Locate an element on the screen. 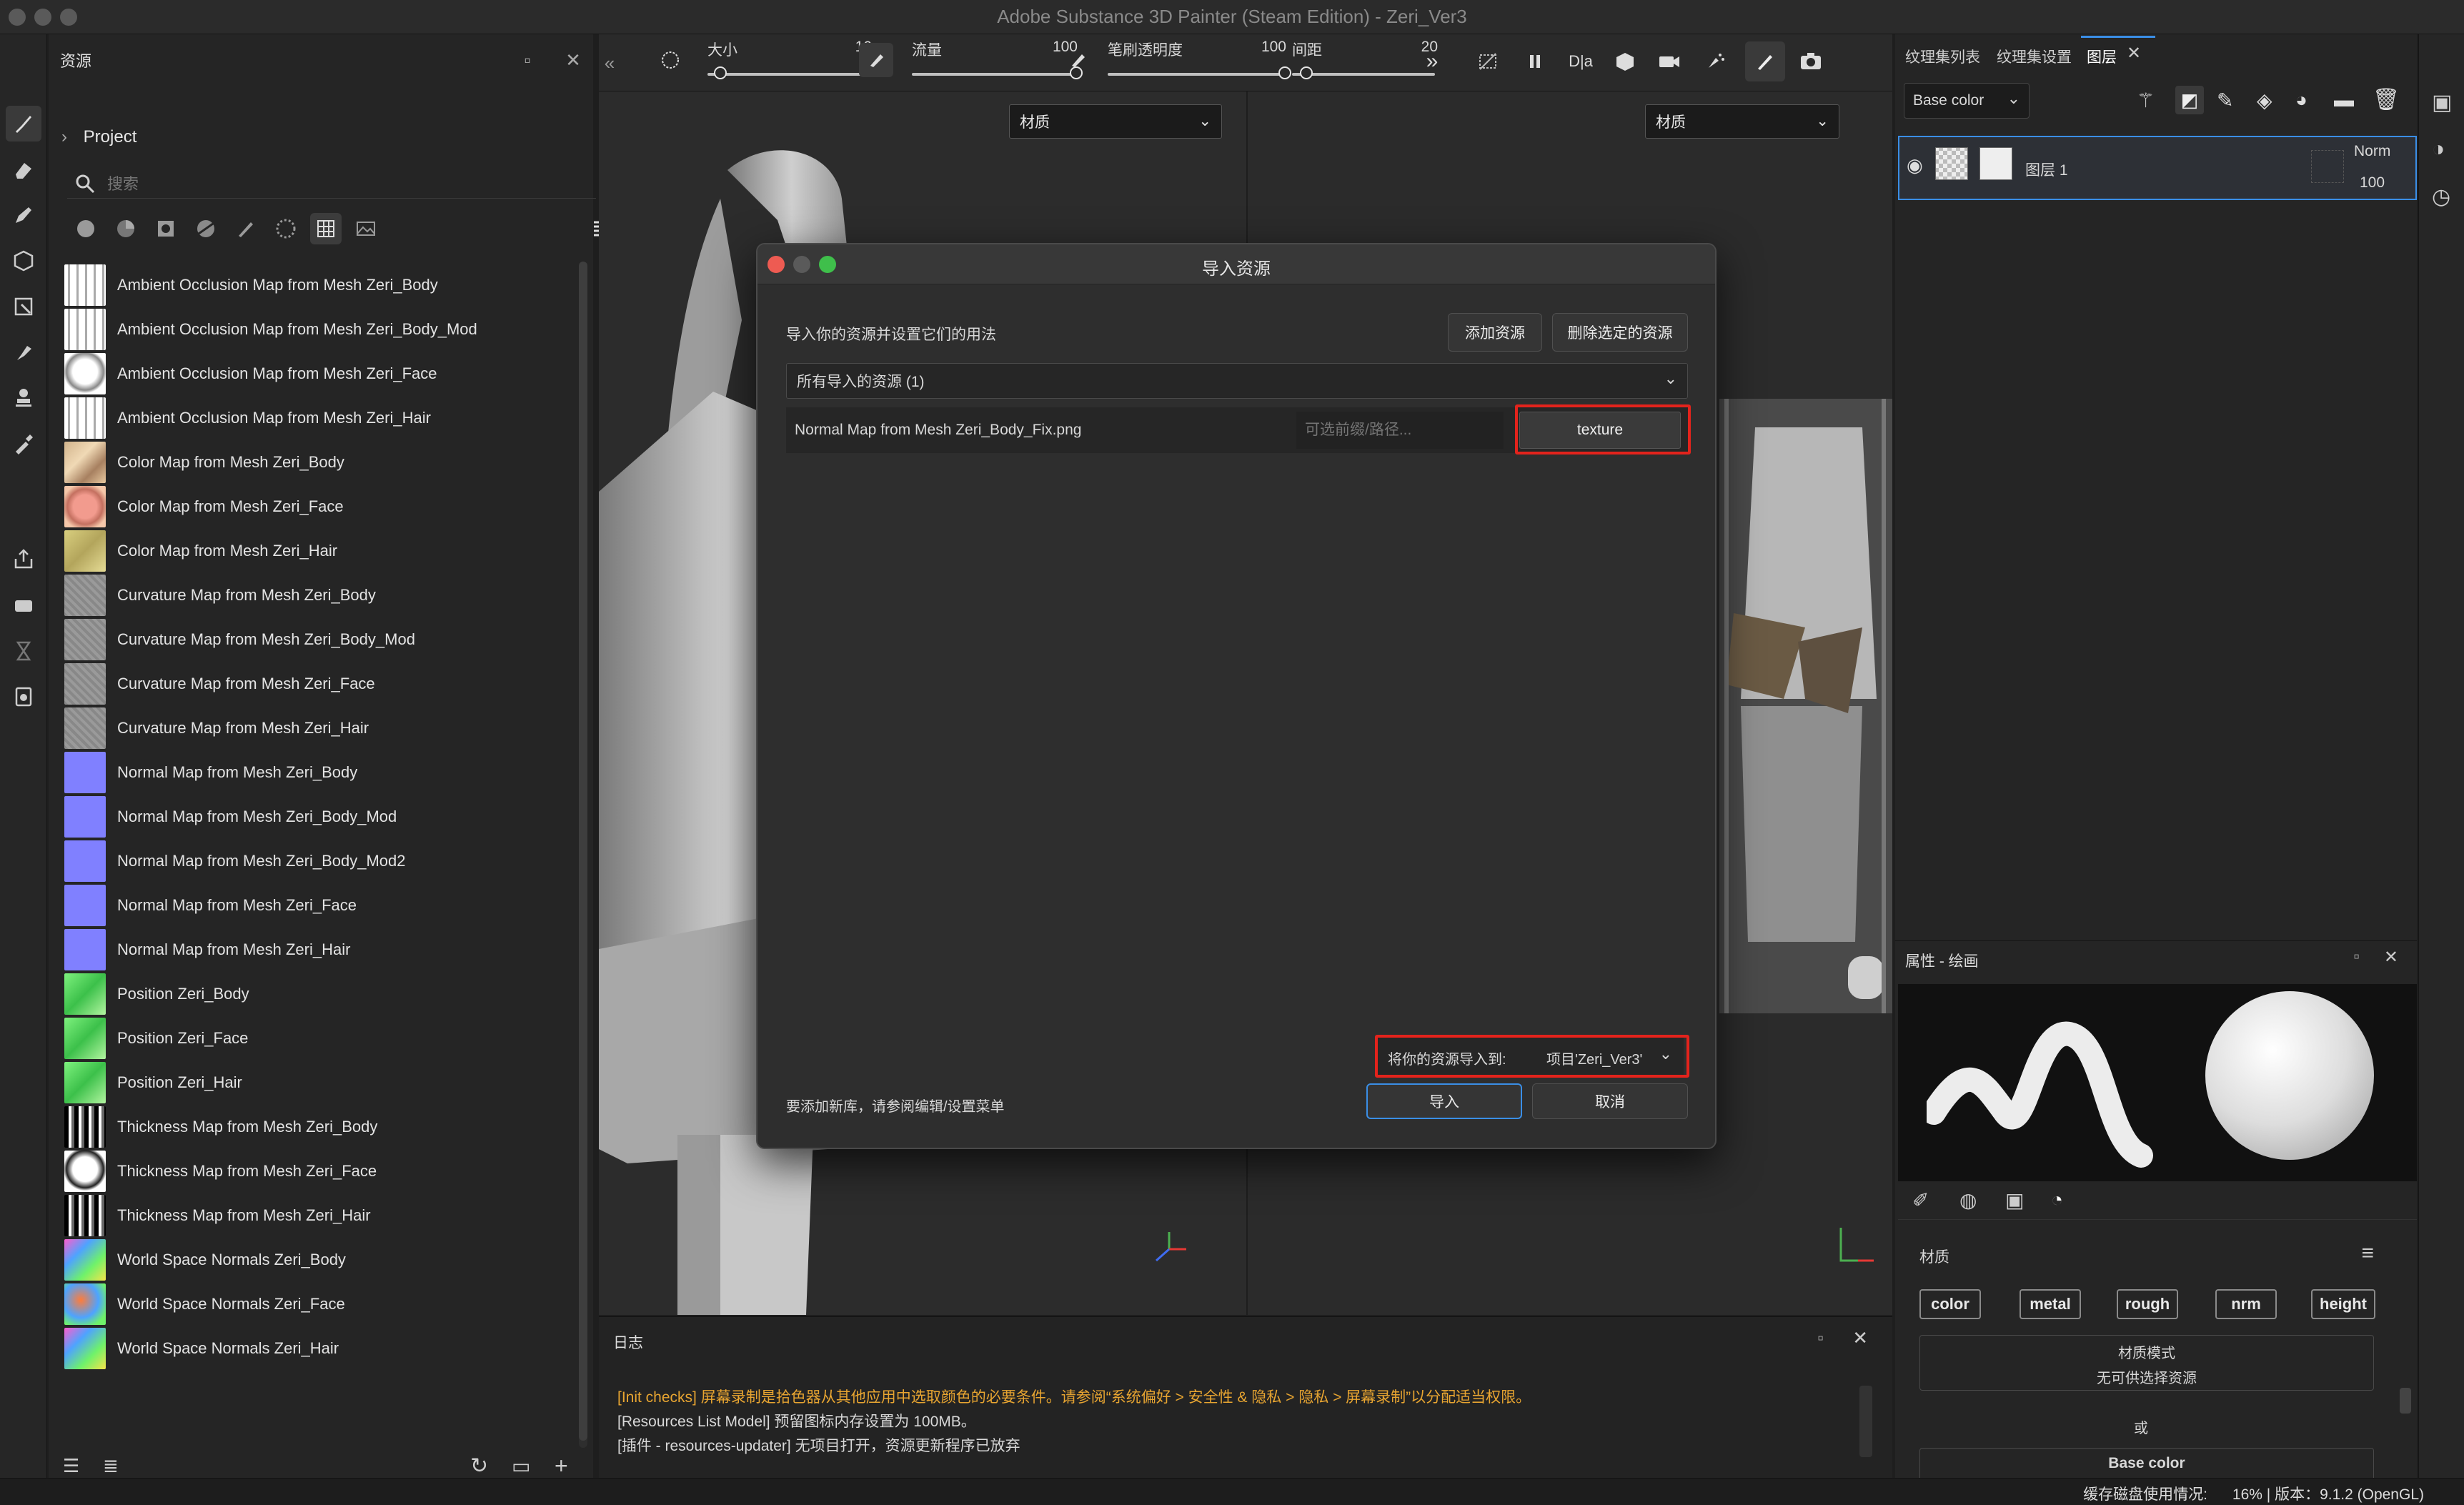 This screenshot has width=2464, height=1505. material-menu-icon: ≡ is located at coordinates (2368, 1253).